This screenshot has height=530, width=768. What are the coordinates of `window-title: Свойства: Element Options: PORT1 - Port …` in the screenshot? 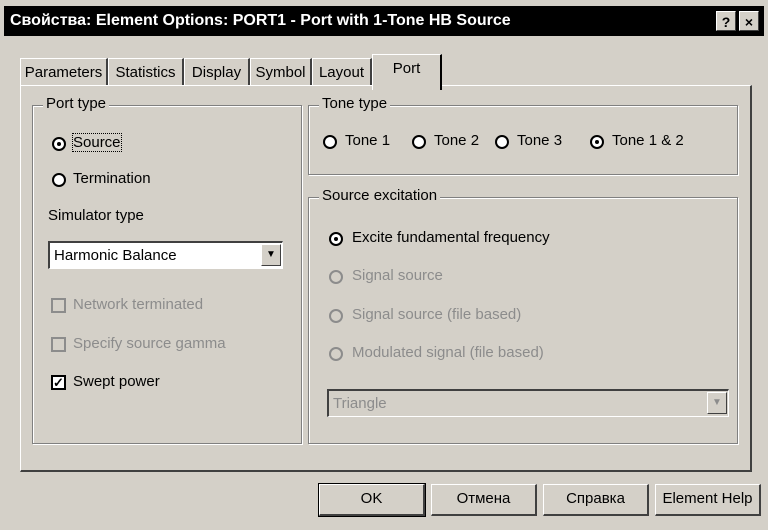 It's located at (260, 20).